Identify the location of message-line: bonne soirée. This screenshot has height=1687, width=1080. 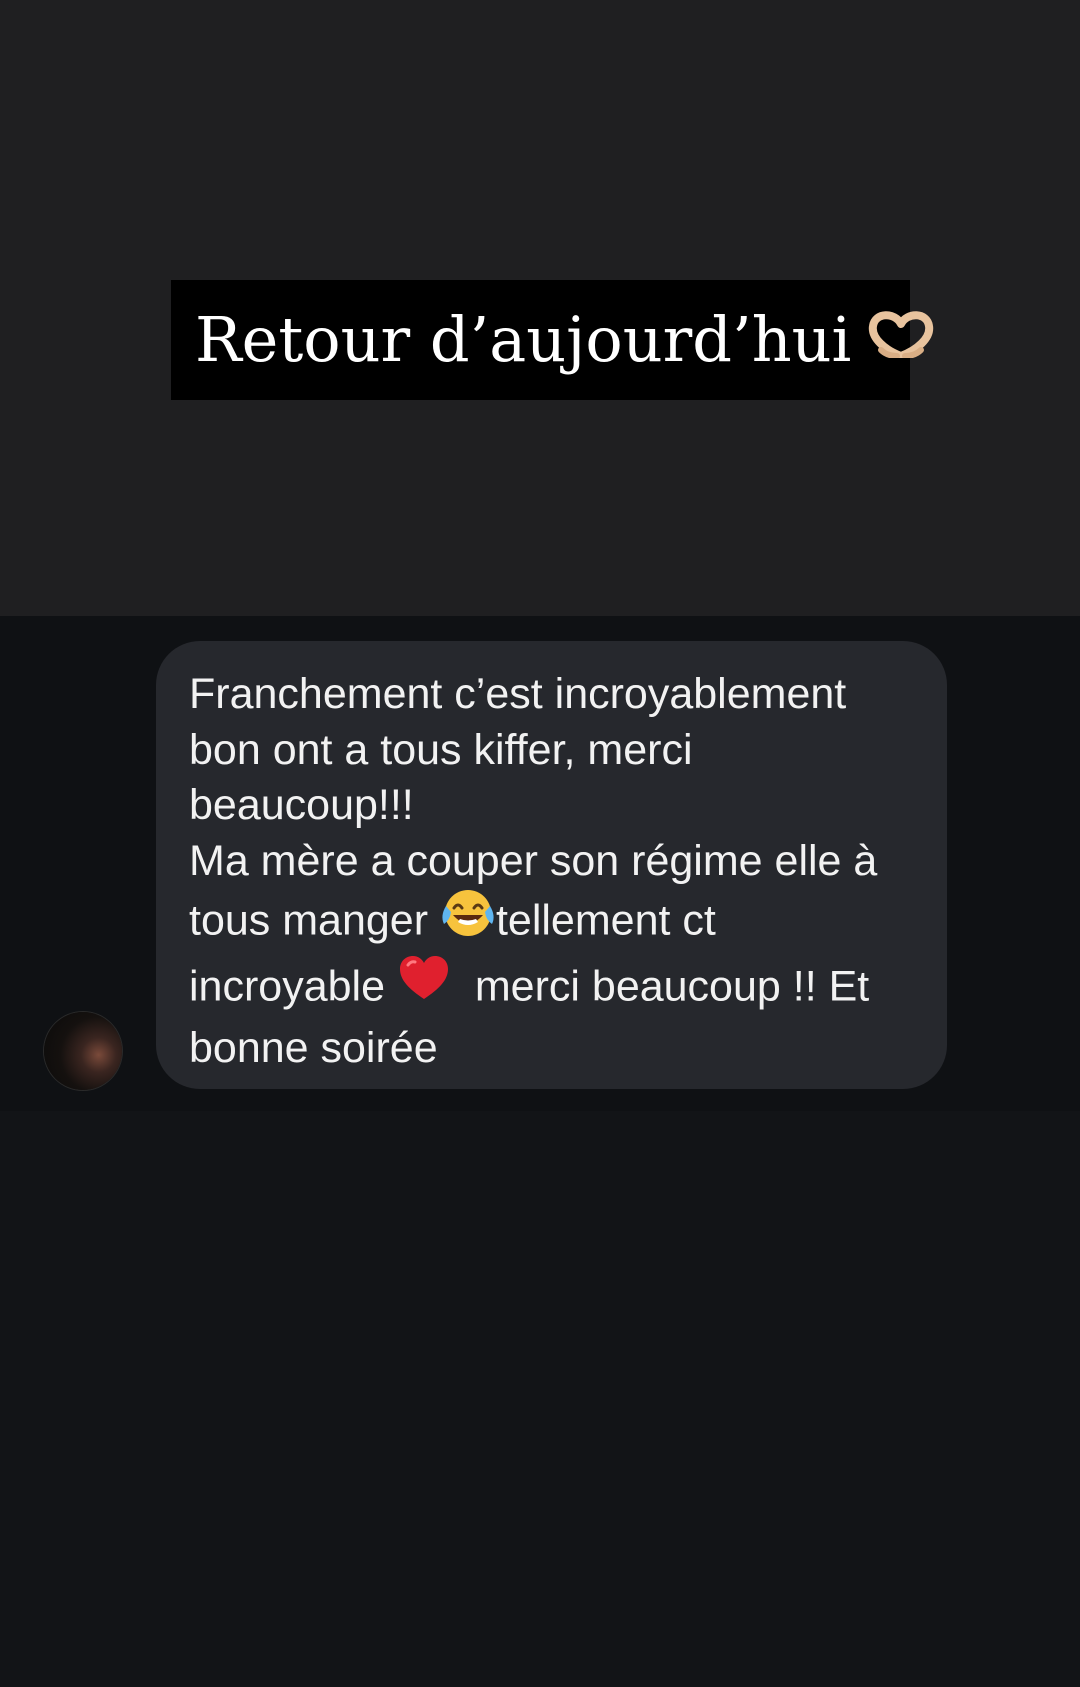
(313, 1048).